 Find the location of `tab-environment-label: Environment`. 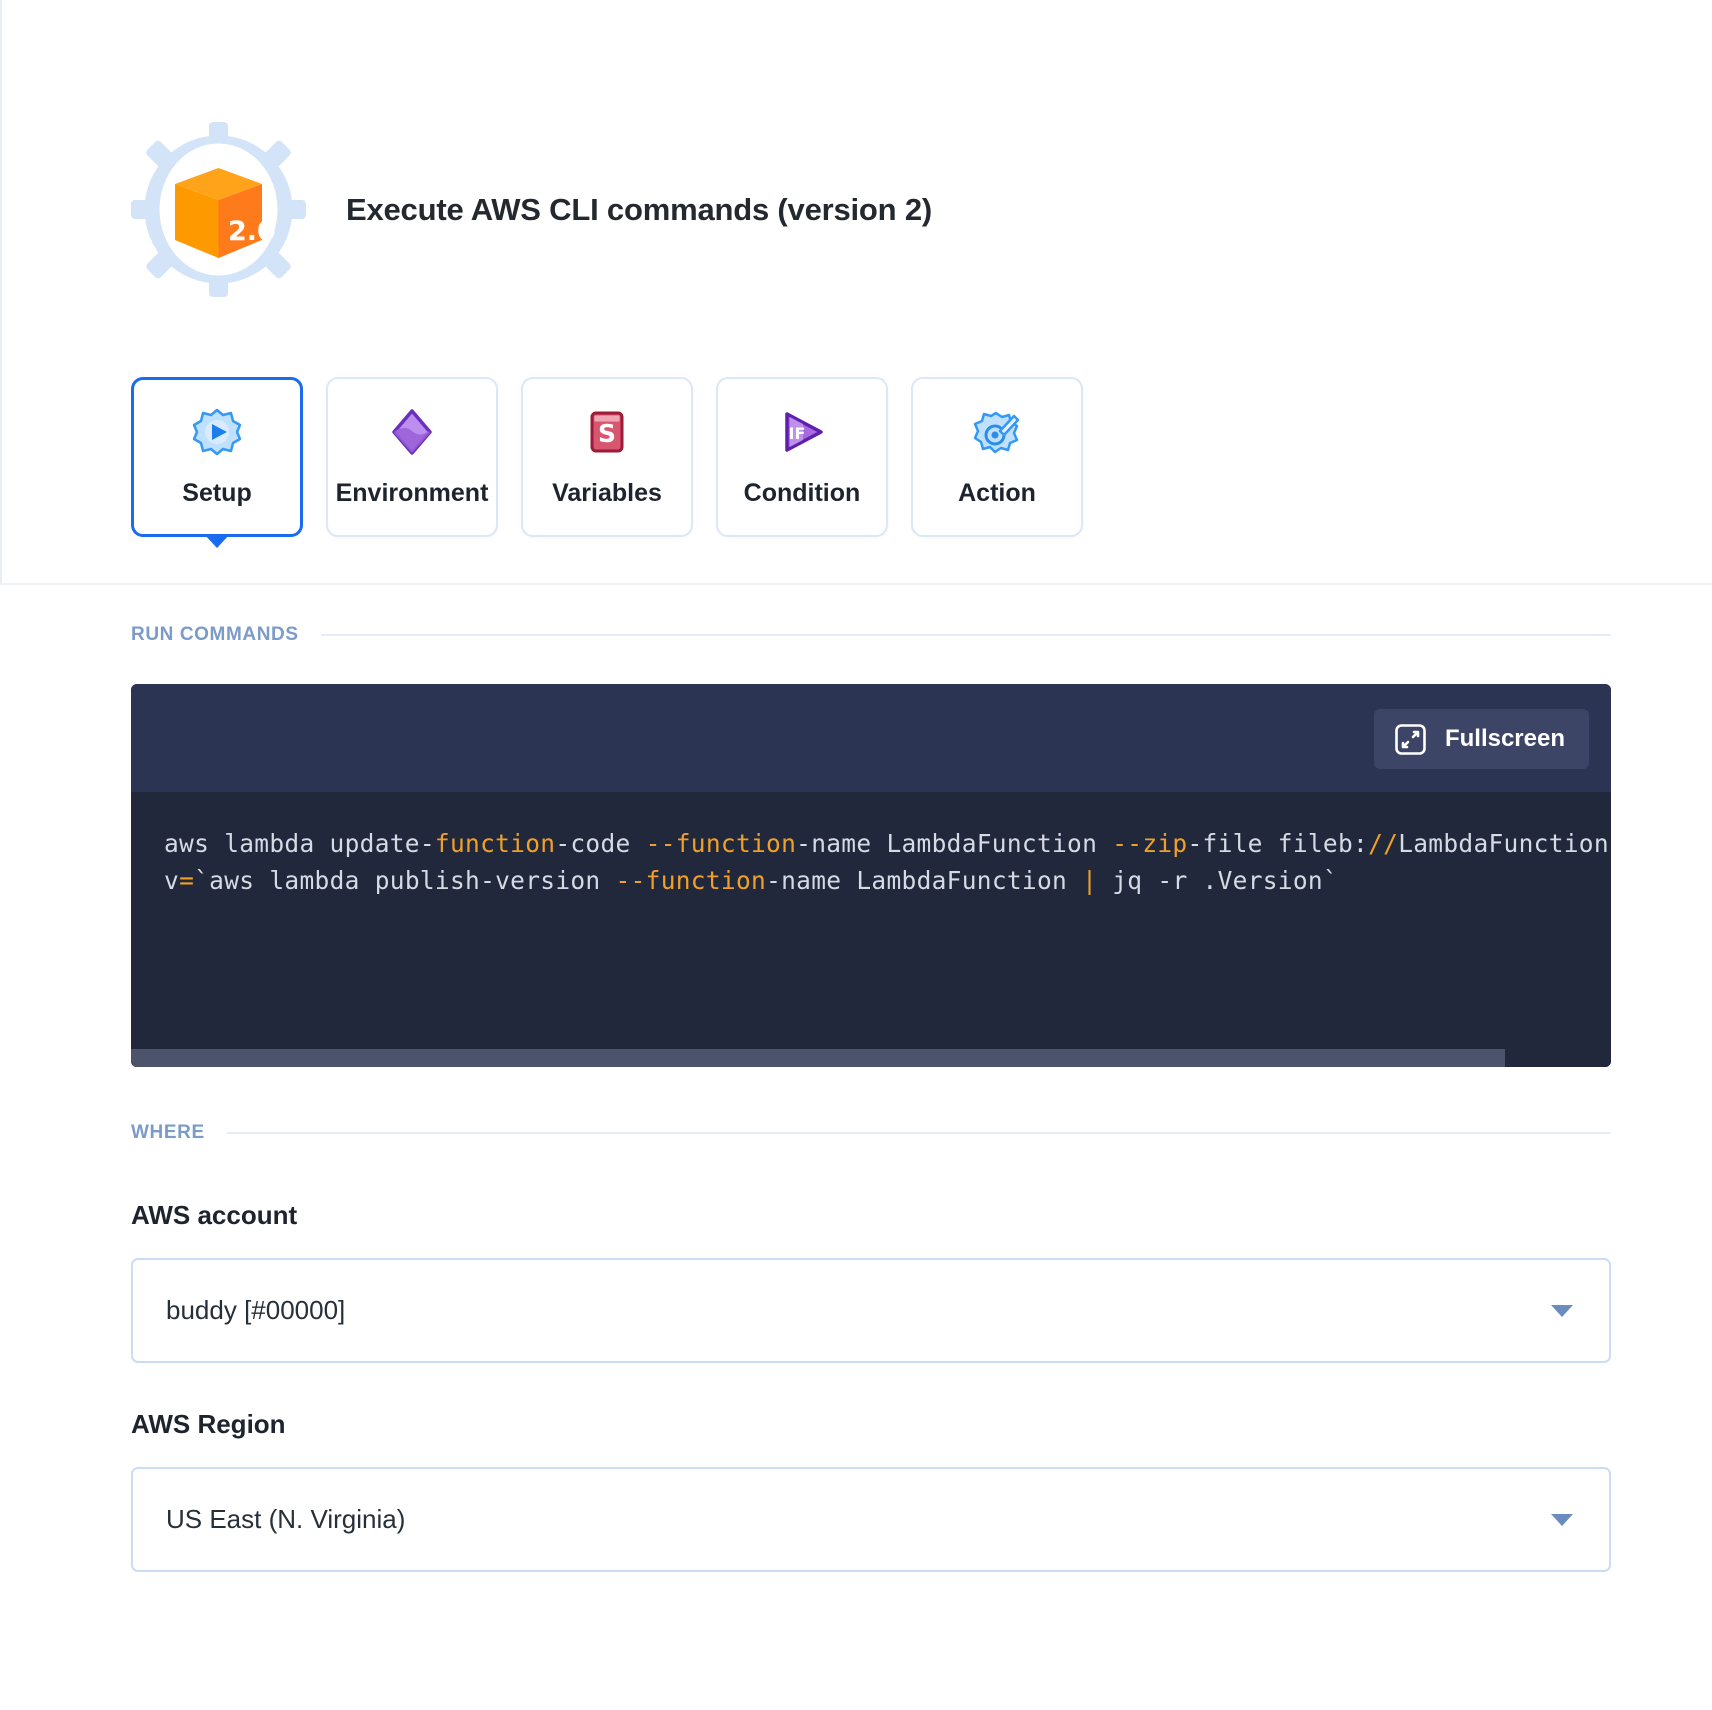

tab-environment-label: Environment is located at coordinates (412, 492).